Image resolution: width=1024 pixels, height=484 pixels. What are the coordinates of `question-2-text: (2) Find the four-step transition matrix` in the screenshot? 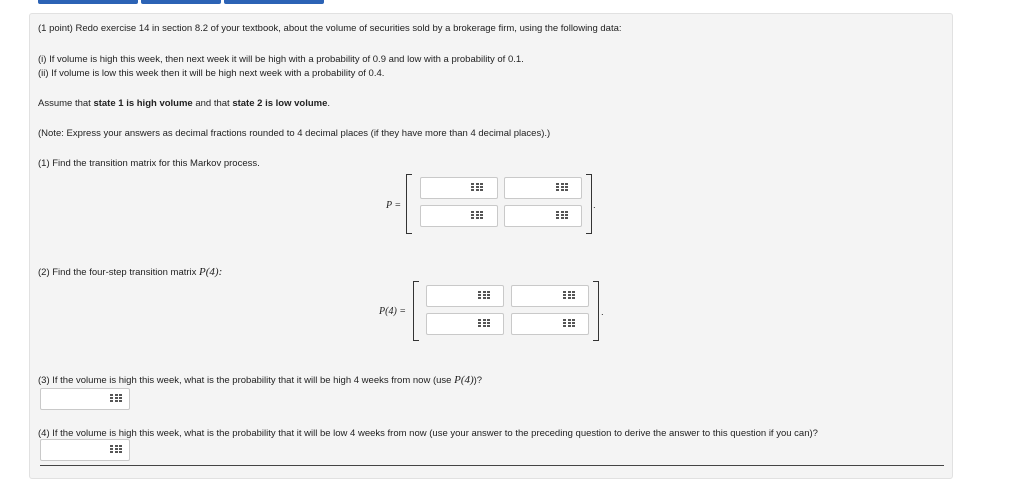 It's located at (119, 272).